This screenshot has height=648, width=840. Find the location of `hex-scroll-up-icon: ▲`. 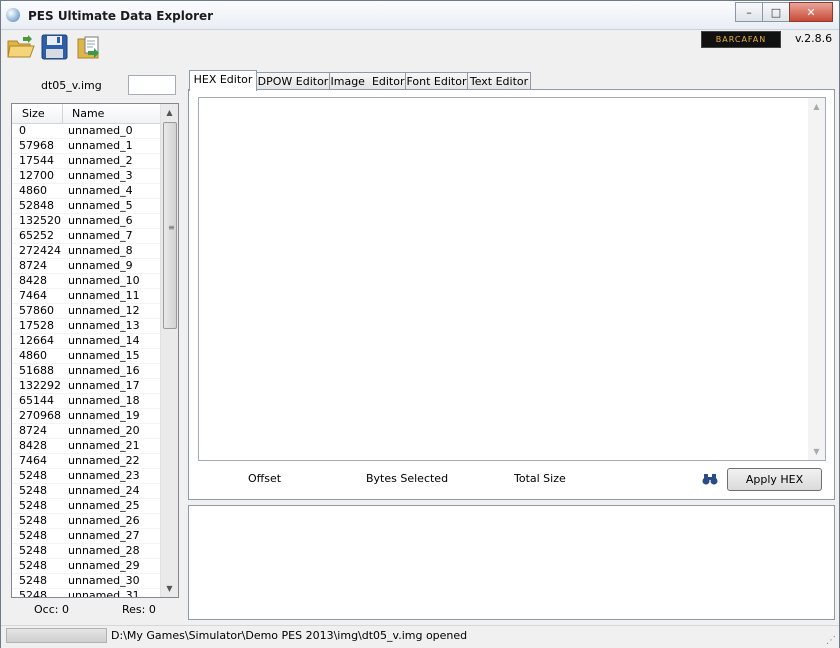

hex-scroll-up-icon: ▲ is located at coordinates (816, 106).